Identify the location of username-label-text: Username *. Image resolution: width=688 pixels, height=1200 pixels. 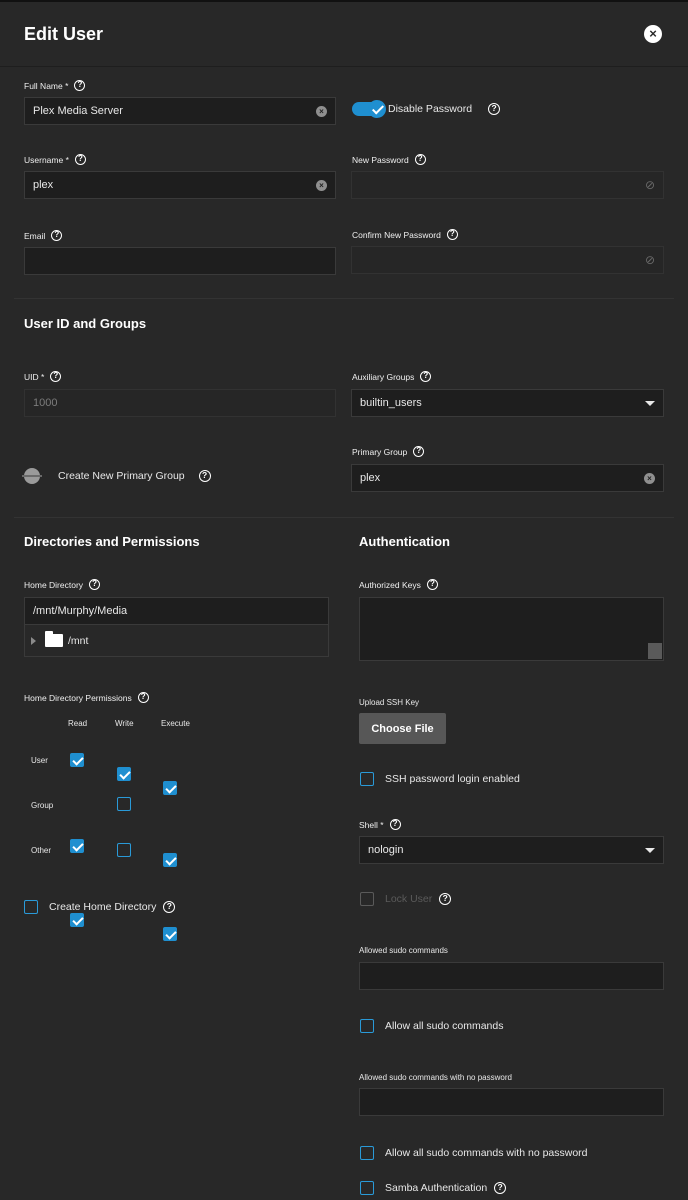
(46, 159).